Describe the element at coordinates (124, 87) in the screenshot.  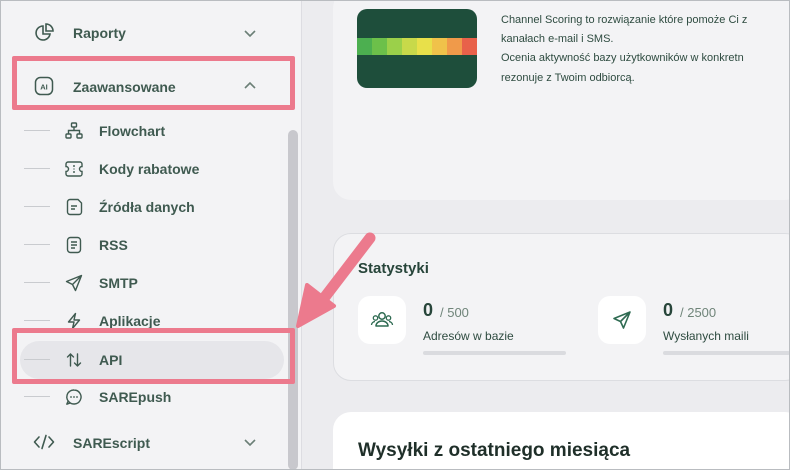
I see `sidebar-item-label: Zaawansowane` at that location.